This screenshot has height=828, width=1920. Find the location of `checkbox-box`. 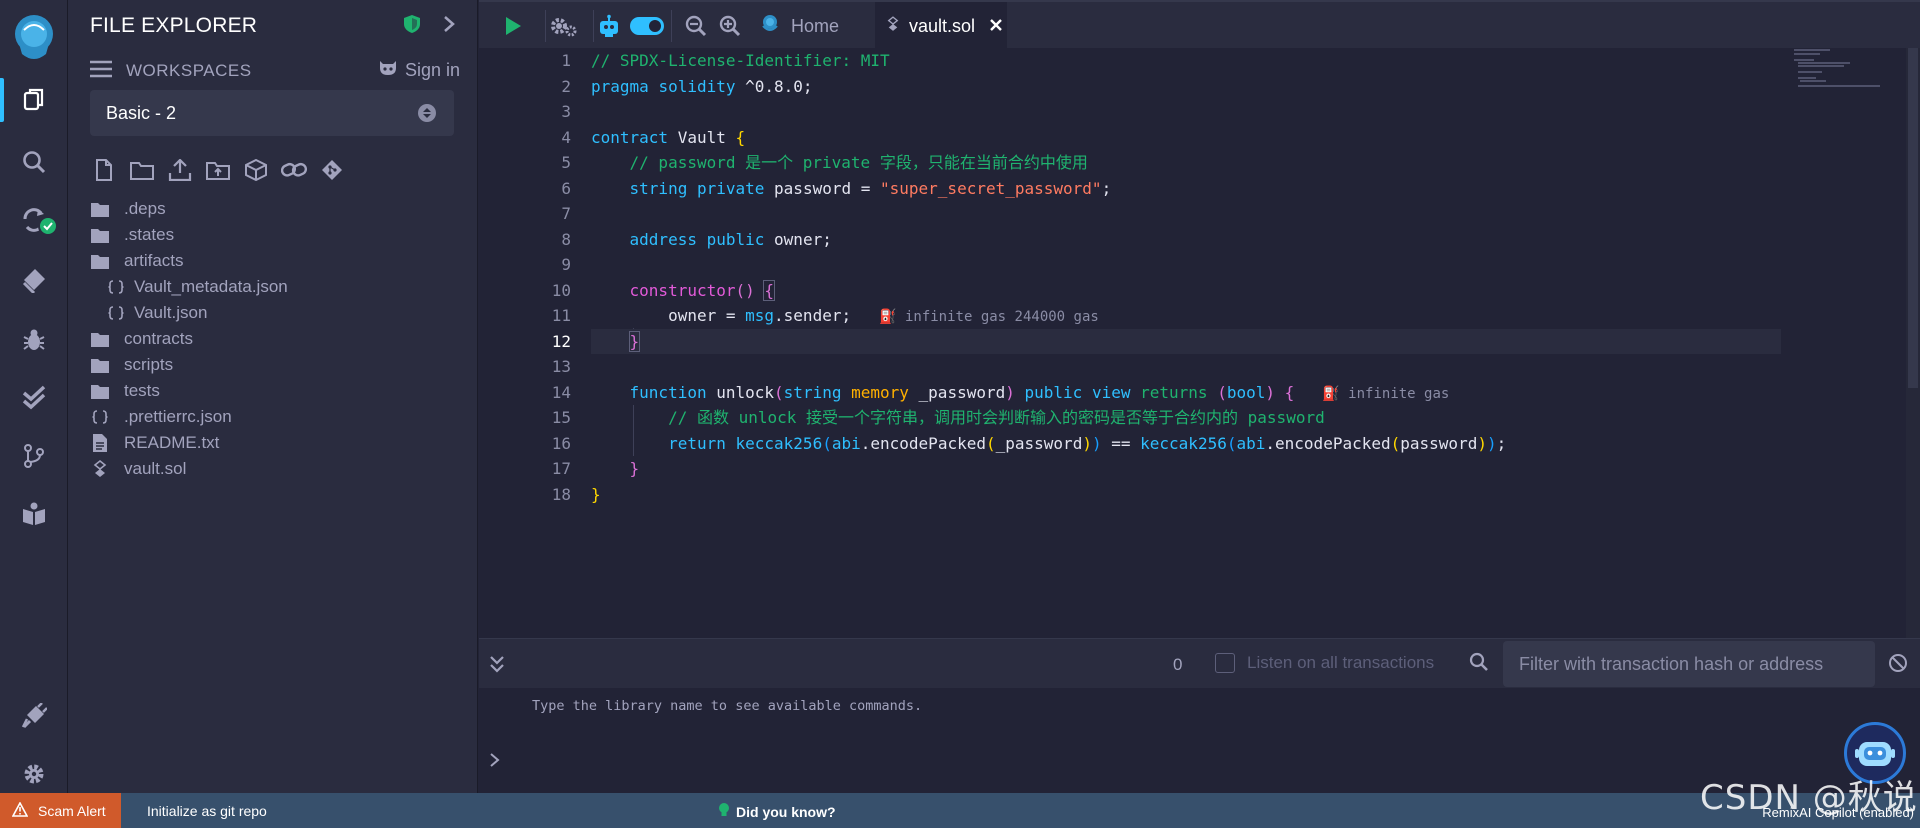

checkbox-box is located at coordinates (1225, 663).